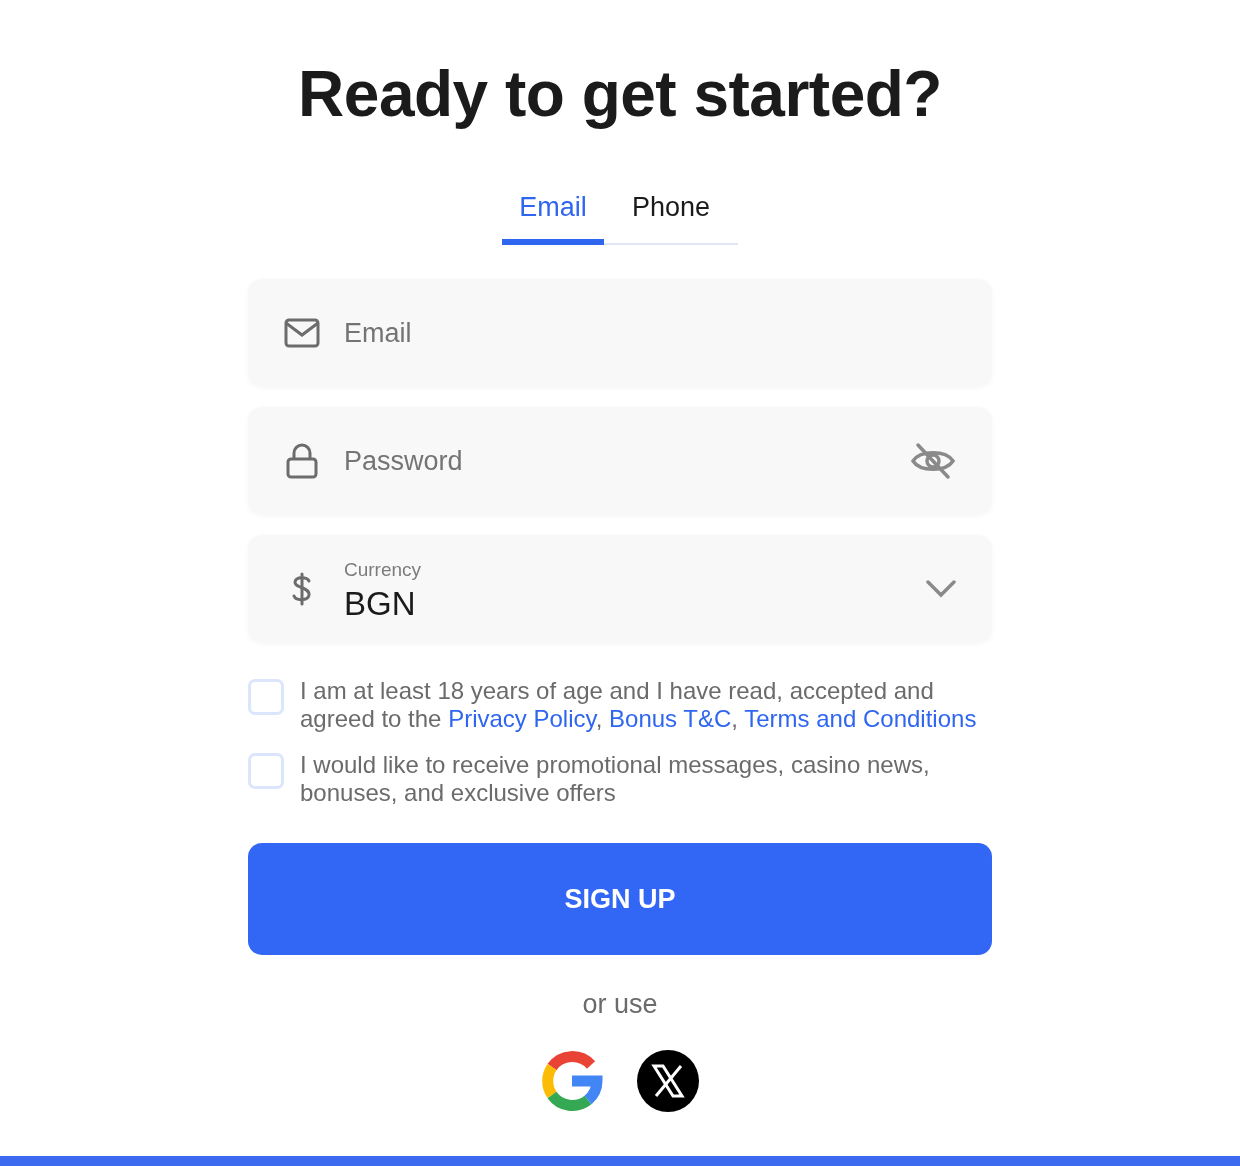 The width and height of the screenshot is (1240, 1166). Describe the element at coordinates (553, 218) in the screenshot. I see `tab: Email` at that location.